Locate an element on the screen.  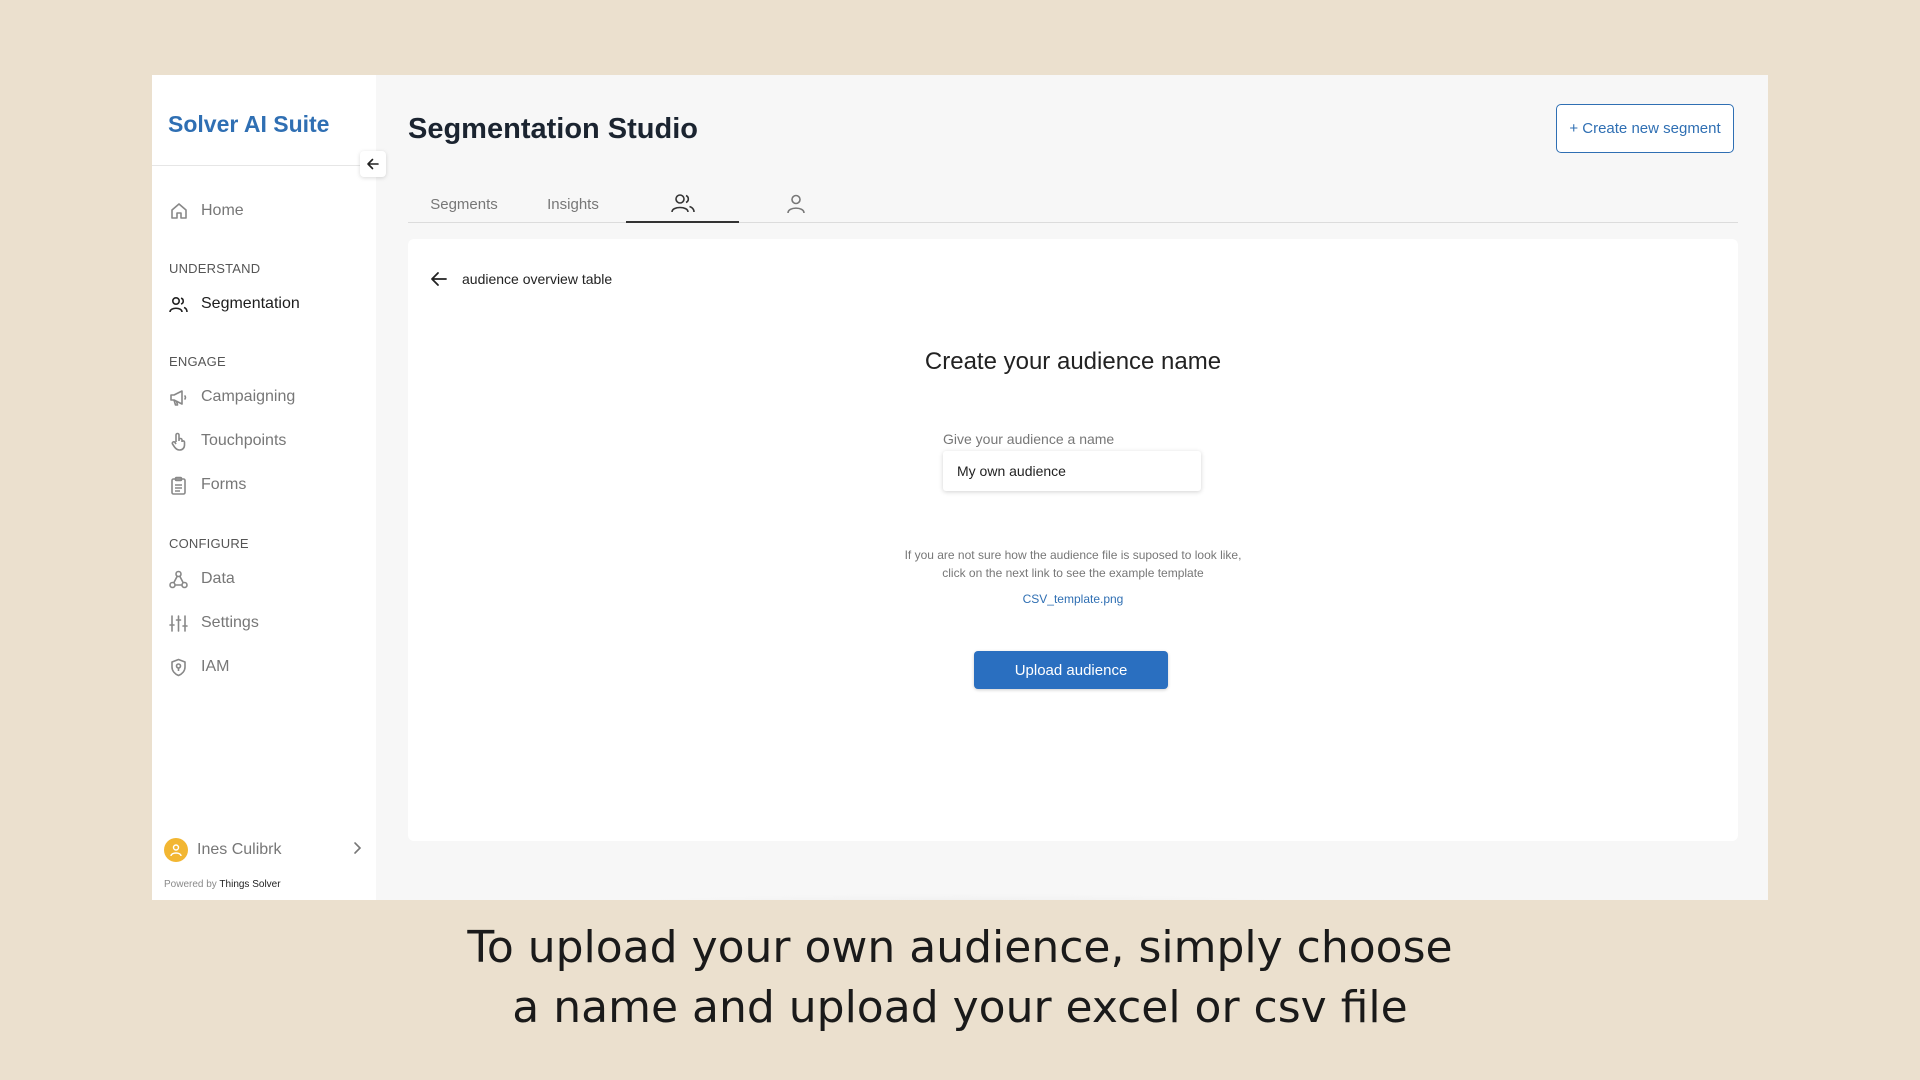
audience-name-label: Give your audience a name is located at coordinates (1029, 439).